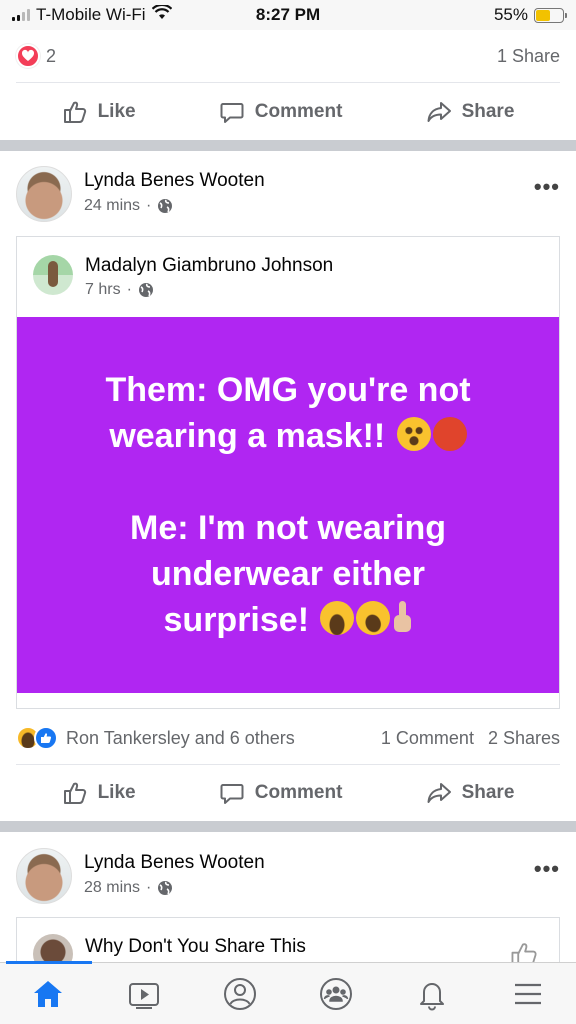 The width and height of the screenshot is (576, 1024). I want to click on comments-count: 1 Comment, so click(427, 738).